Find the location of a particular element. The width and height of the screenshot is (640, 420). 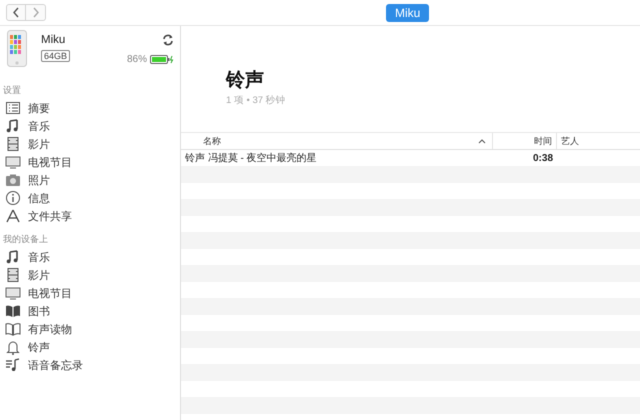

sidebar-item: 有声读物 is located at coordinates (90, 329).